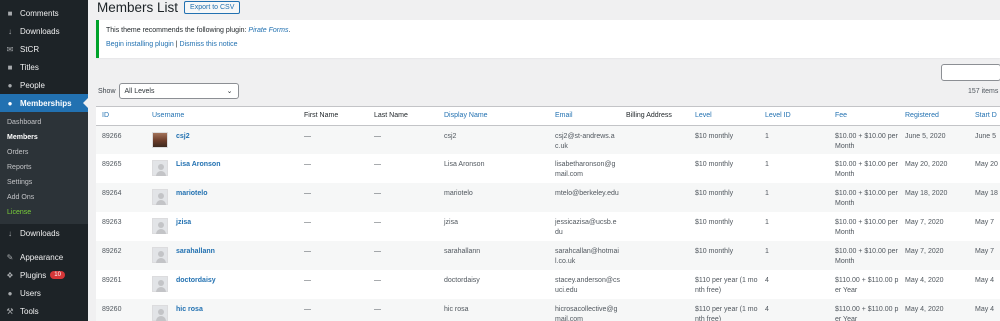  I want to click on sidebar-item-memberships: ● Memberships, so click(44, 103).